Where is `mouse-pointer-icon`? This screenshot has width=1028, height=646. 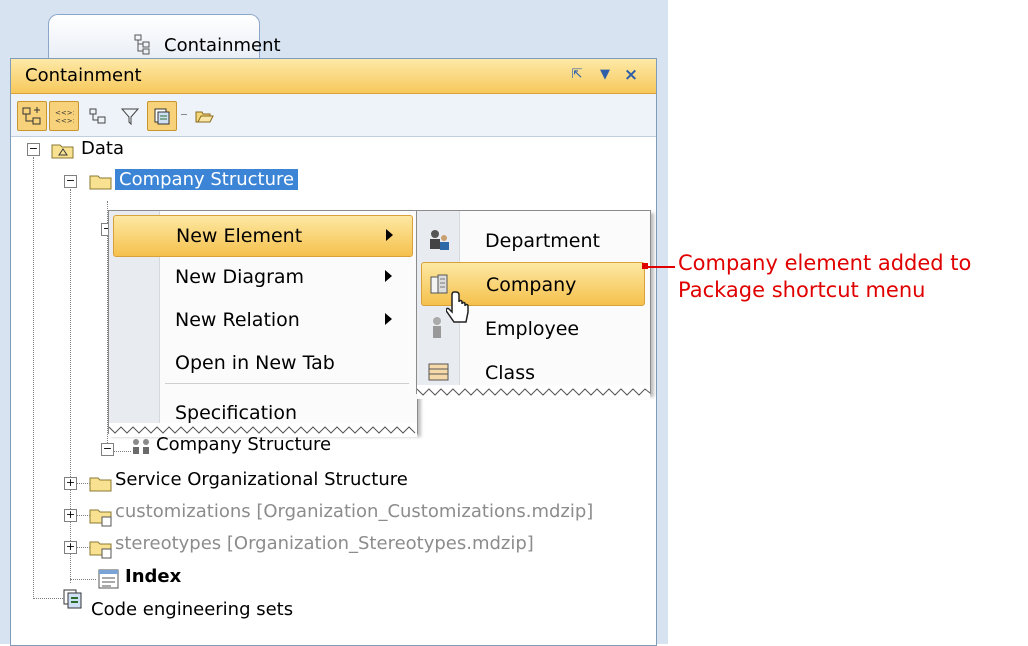 mouse-pointer-icon is located at coordinates (457, 307).